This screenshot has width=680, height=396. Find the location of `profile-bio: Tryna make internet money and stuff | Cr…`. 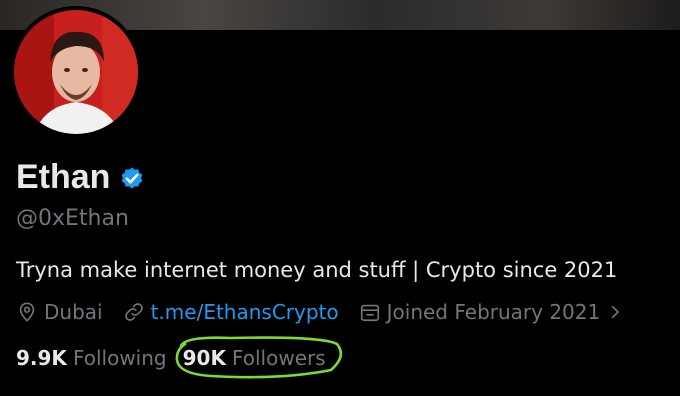

profile-bio: Tryna make internet money and stuff | Cr… is located at coordinates (317, 270).